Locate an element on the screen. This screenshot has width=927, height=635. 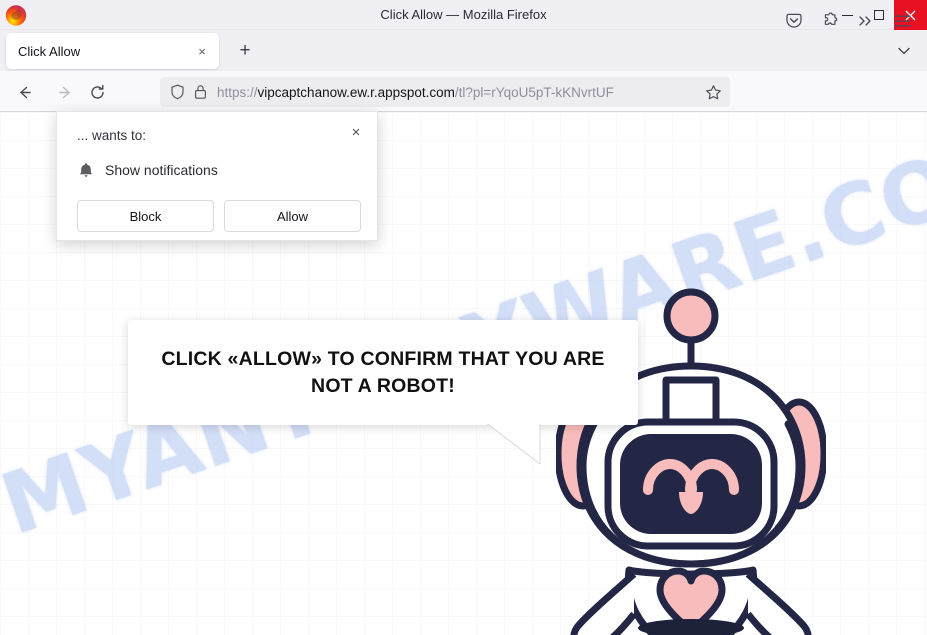
bookmark-star-icon is located at coordinates (713, 92).